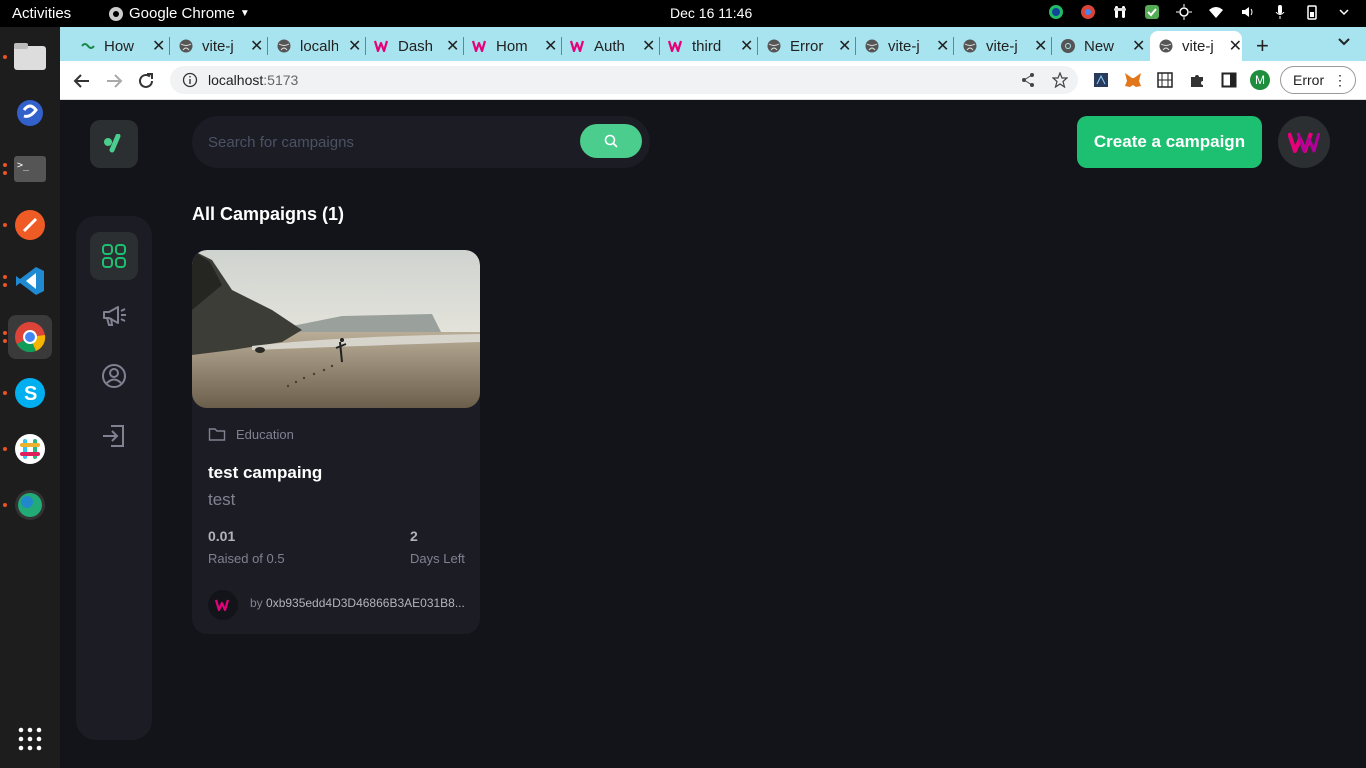  I want to click on tab-title: third, so click(707, 46).